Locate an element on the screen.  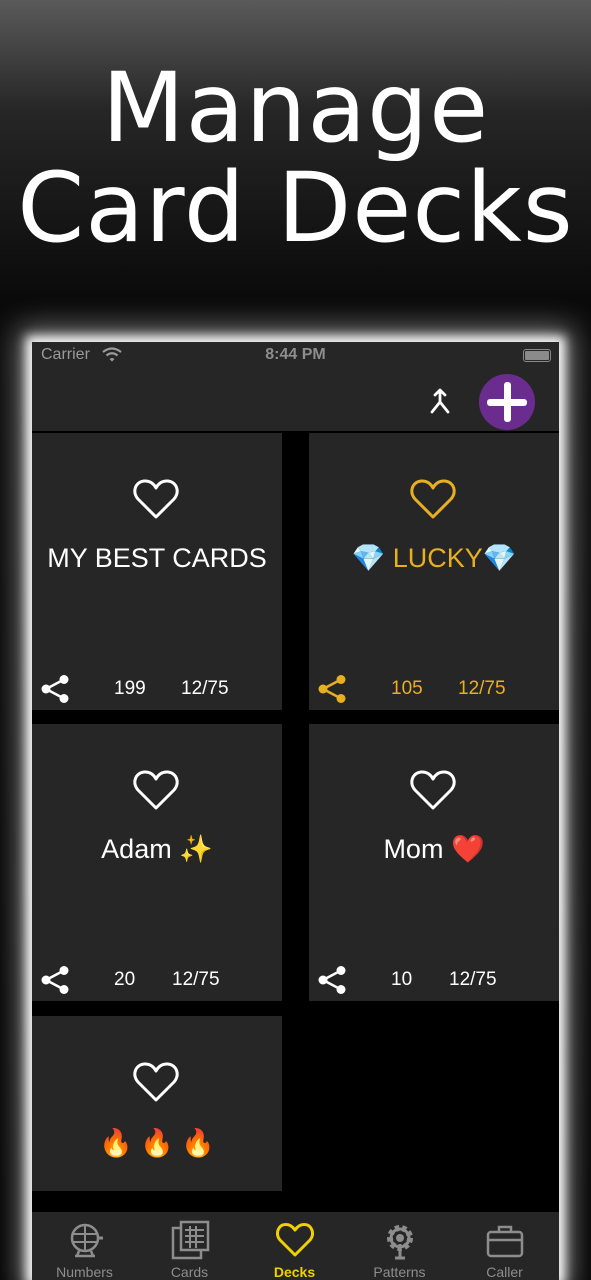
tab-caller: Caller is located at coordinates (504, 1246).